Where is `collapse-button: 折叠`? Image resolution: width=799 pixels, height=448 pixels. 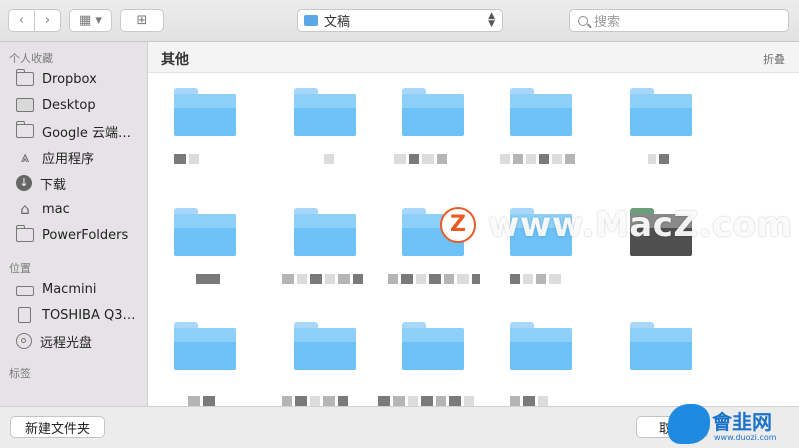
collapse-button: 折叠 is located at coordinates (774, 59).